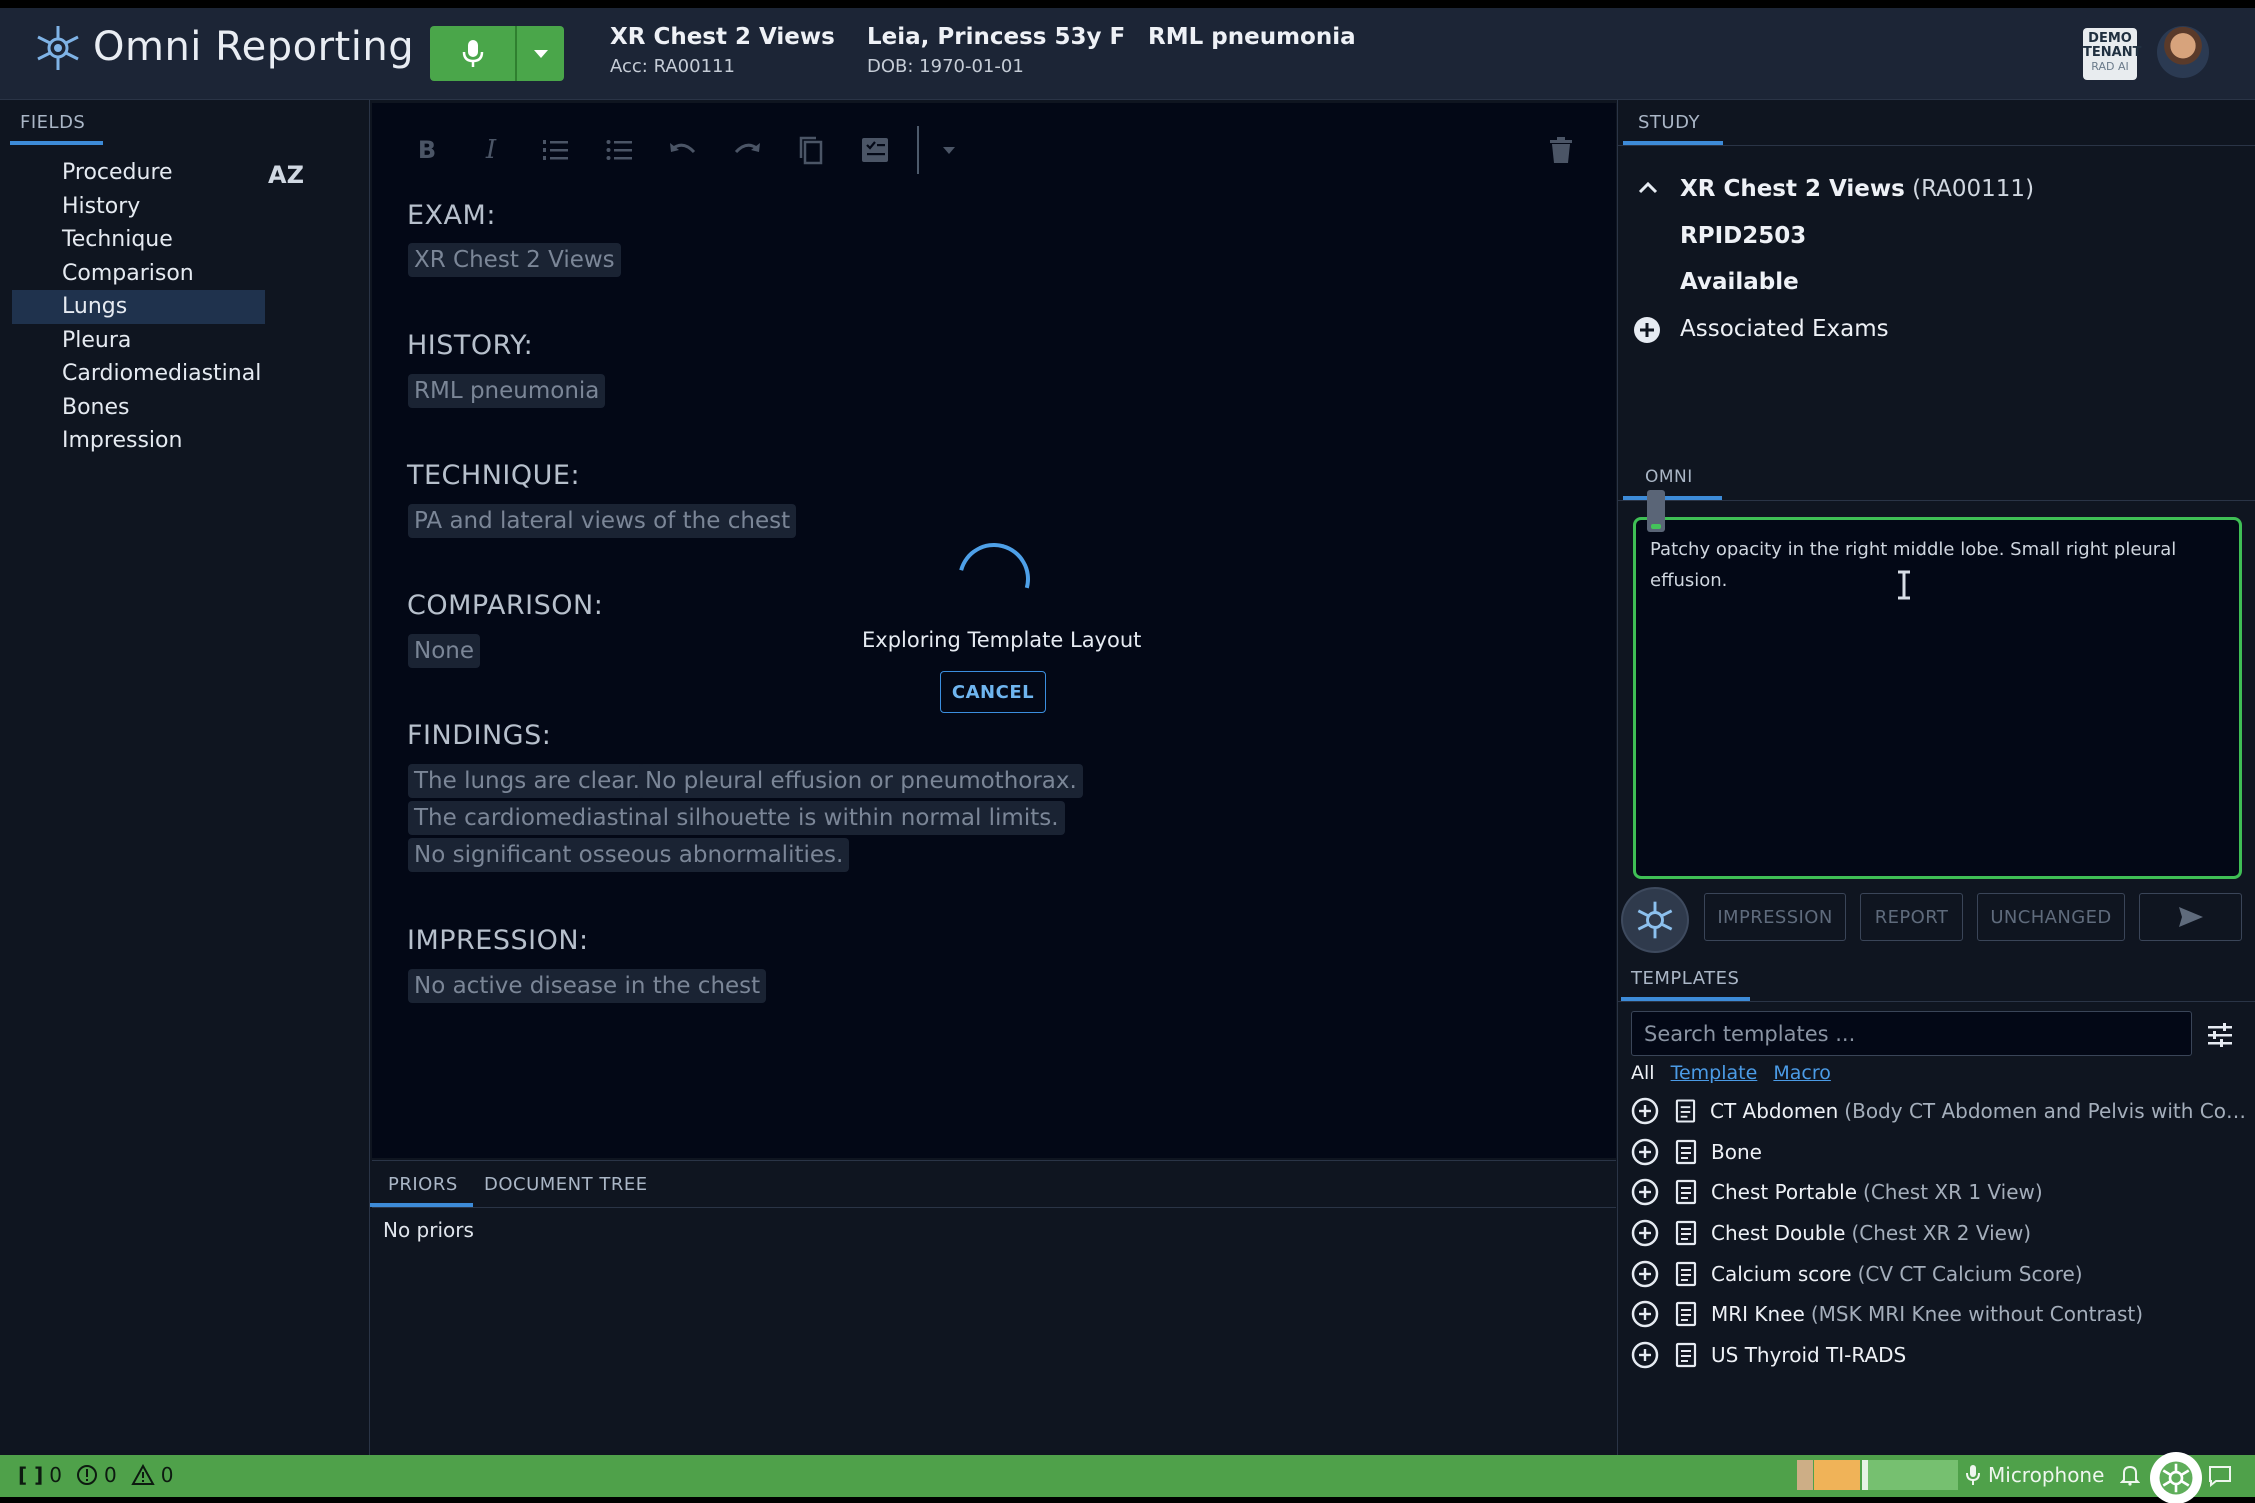  What do you see at coordinates (527, 781) in the screenshot?
I see `report-chip: The lungs are clear.` at bounding box center [527, 781].